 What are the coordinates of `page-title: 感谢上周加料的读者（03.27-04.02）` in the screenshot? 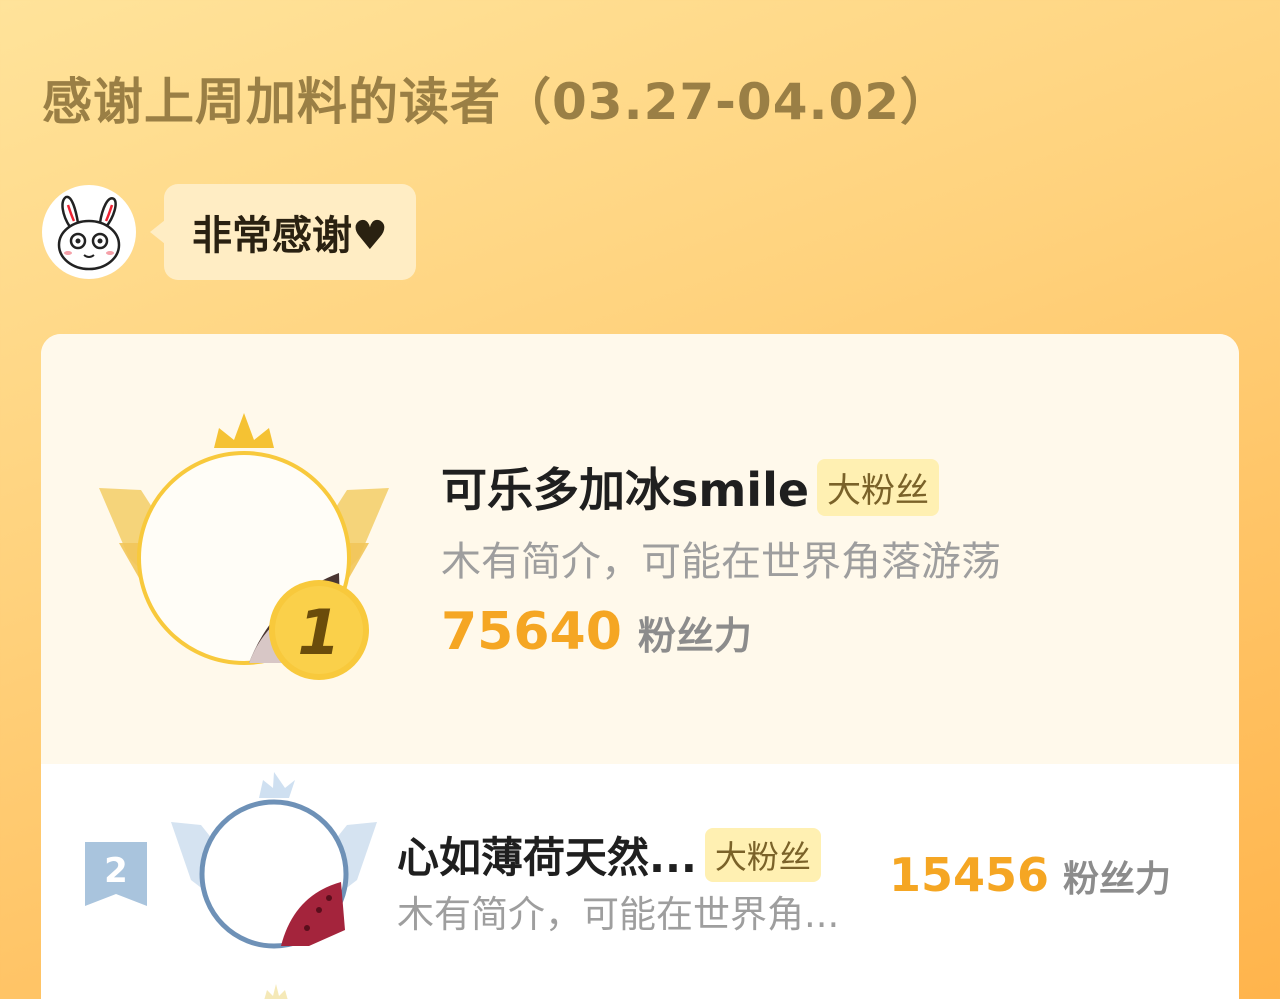 It's located at (497, 102).